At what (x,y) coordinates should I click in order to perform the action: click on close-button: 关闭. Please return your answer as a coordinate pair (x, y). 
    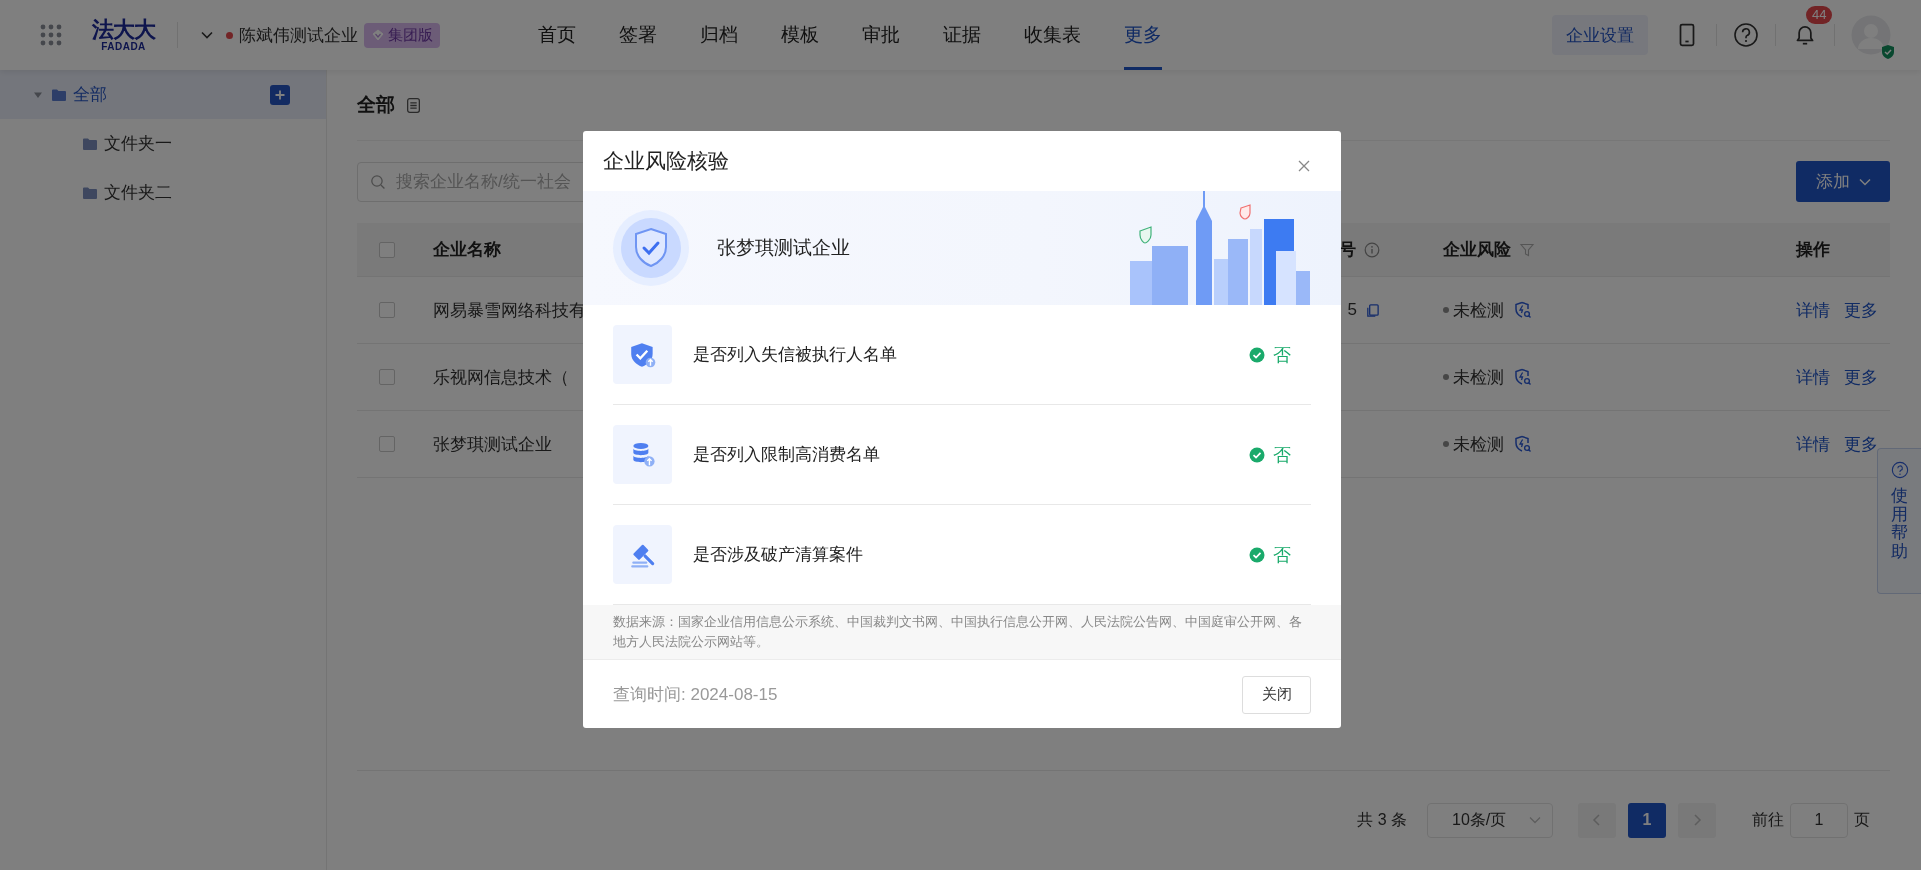
    Looking at the image, I should click on (1276, 694).